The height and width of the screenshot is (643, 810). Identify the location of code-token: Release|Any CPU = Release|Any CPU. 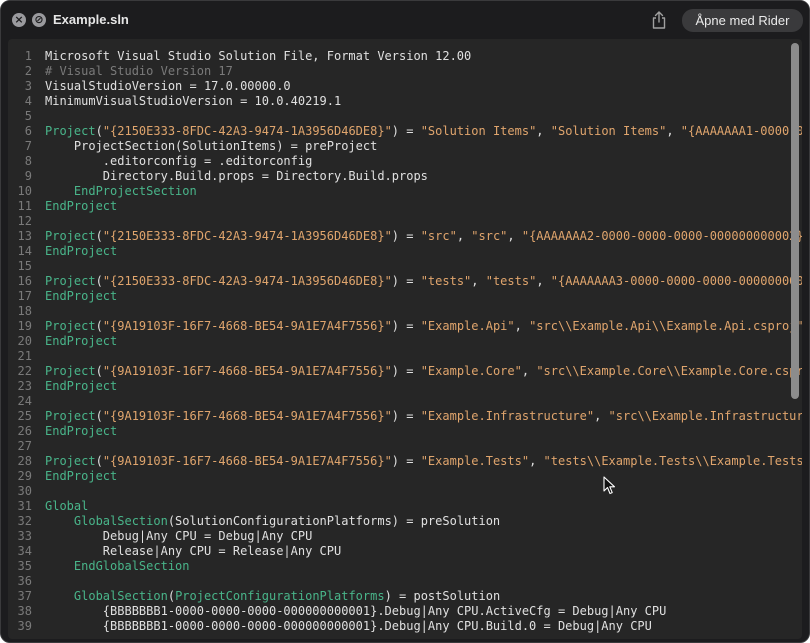
(193, 551).